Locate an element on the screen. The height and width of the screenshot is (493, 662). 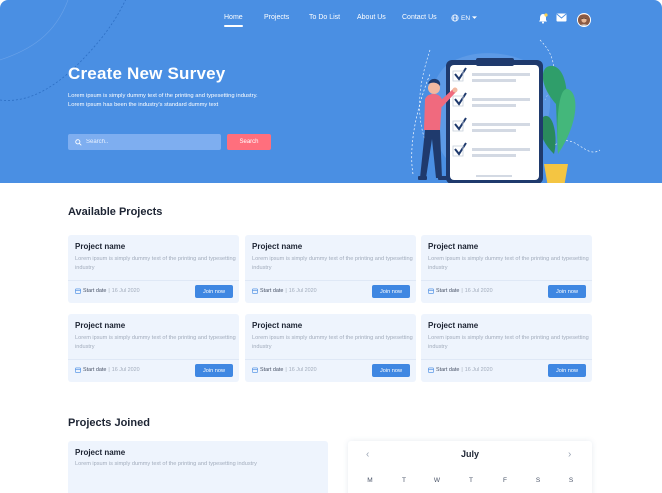
user-photo is located at coordinates (584, 20).